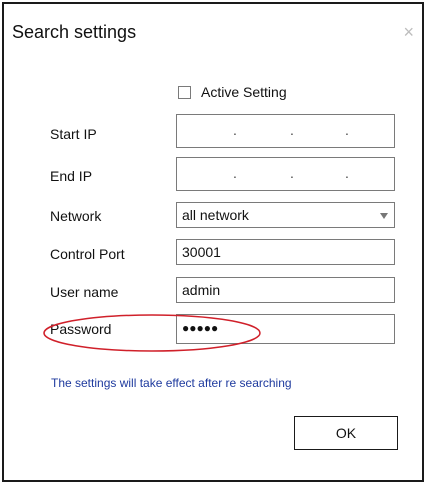 The image size is (428, 485). I want to click on active-setting-checkbox, so click(184, 92).